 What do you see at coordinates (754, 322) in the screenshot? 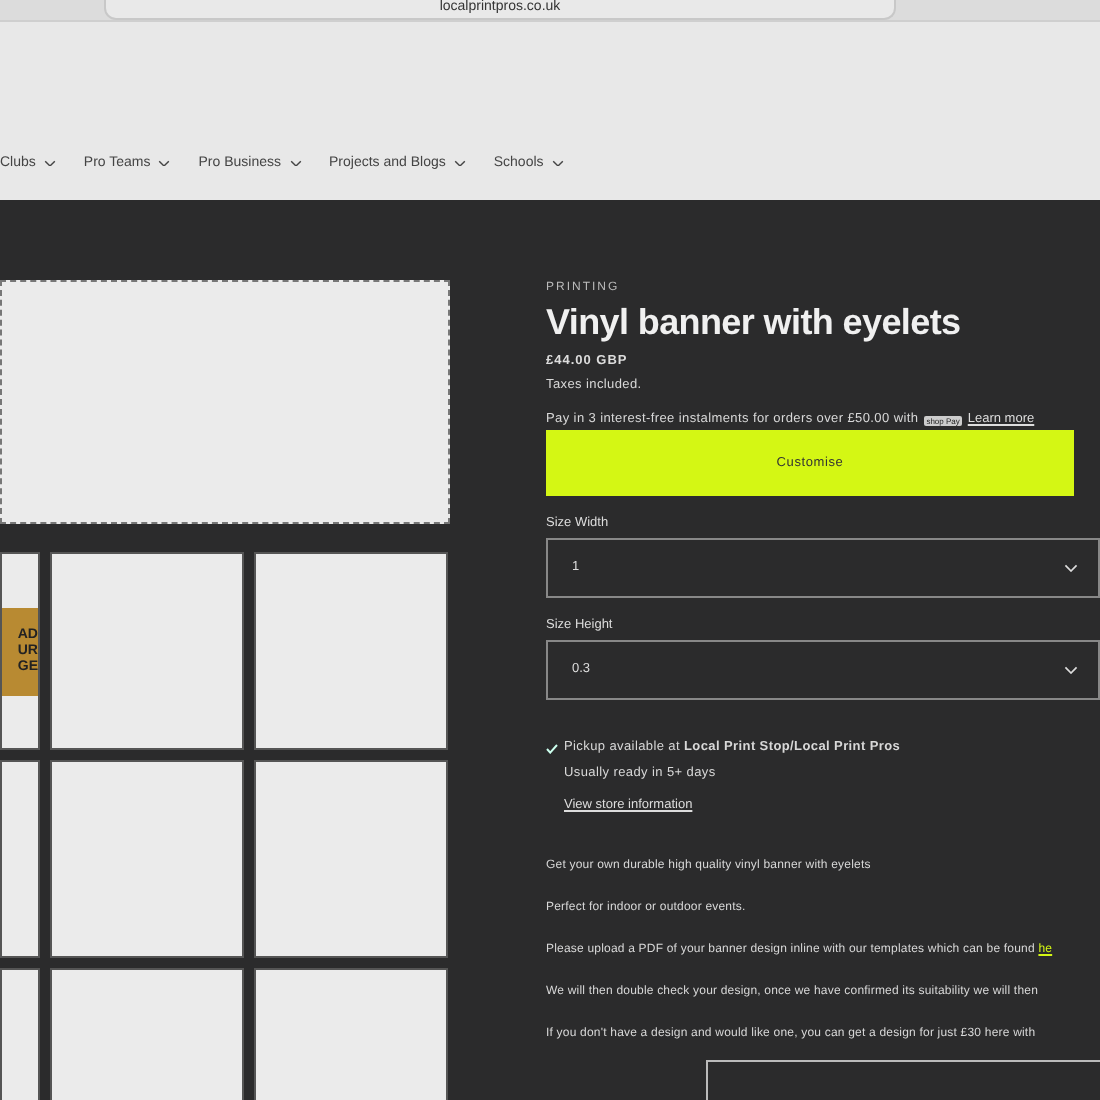
I see `product-title: Vinyl banner with eyelets` at bounding box center [754, 322].